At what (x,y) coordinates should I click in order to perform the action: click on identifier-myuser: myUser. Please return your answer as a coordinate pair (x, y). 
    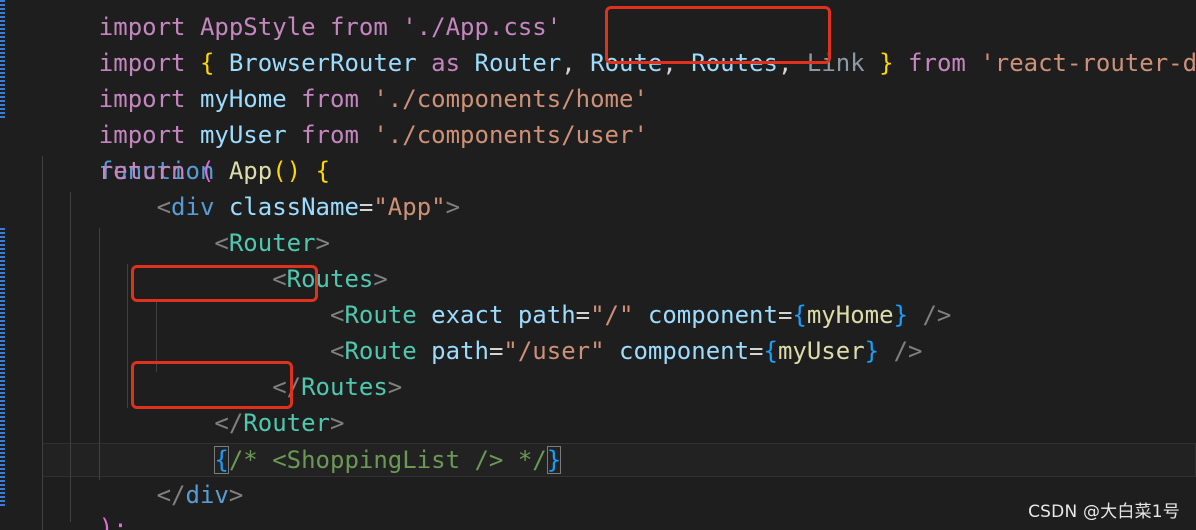
    Looking at the image, I should click on (821, 351).